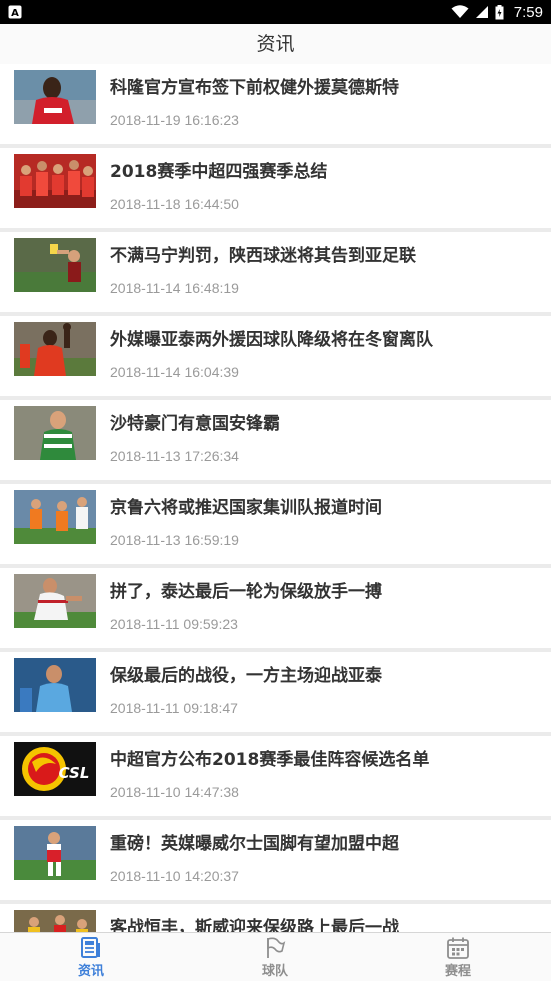  What do you see at coordinates (219, 172) in the screenshot?
I see `news-title: 2018赛季中超四强赛季总结` at bounding box center [219, 172].